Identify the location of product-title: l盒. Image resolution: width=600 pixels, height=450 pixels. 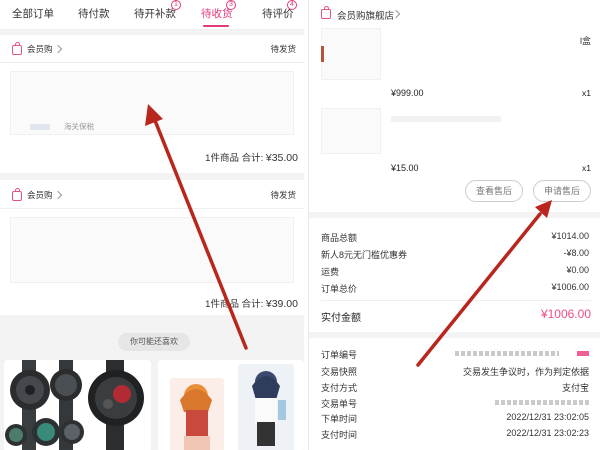
(585, 41).